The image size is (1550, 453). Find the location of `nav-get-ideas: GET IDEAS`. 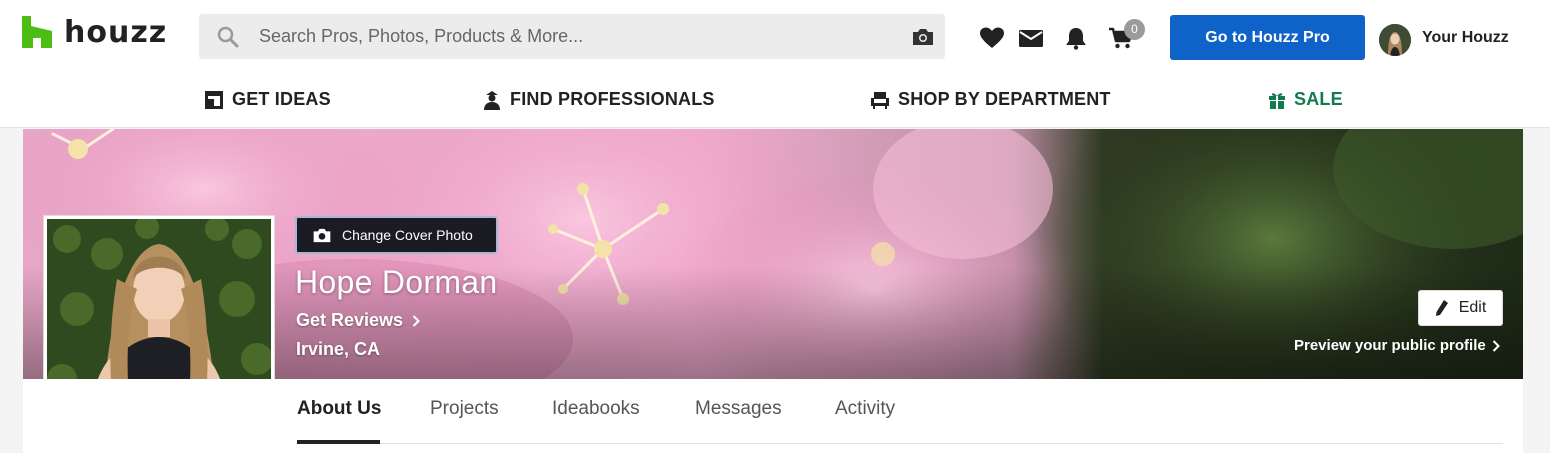

nav-get-ideas: GET IDEAS is located at coordinates (267, 99).